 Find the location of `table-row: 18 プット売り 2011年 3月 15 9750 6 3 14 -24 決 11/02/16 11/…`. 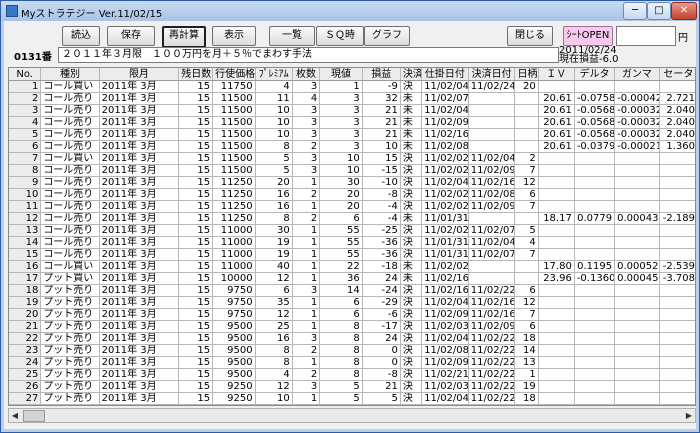

table-row: 18 プット売り 2011年 3月 15 9750 6 3 14 -24 決 11/02/16 11/… is located at coordinates (352, 290).